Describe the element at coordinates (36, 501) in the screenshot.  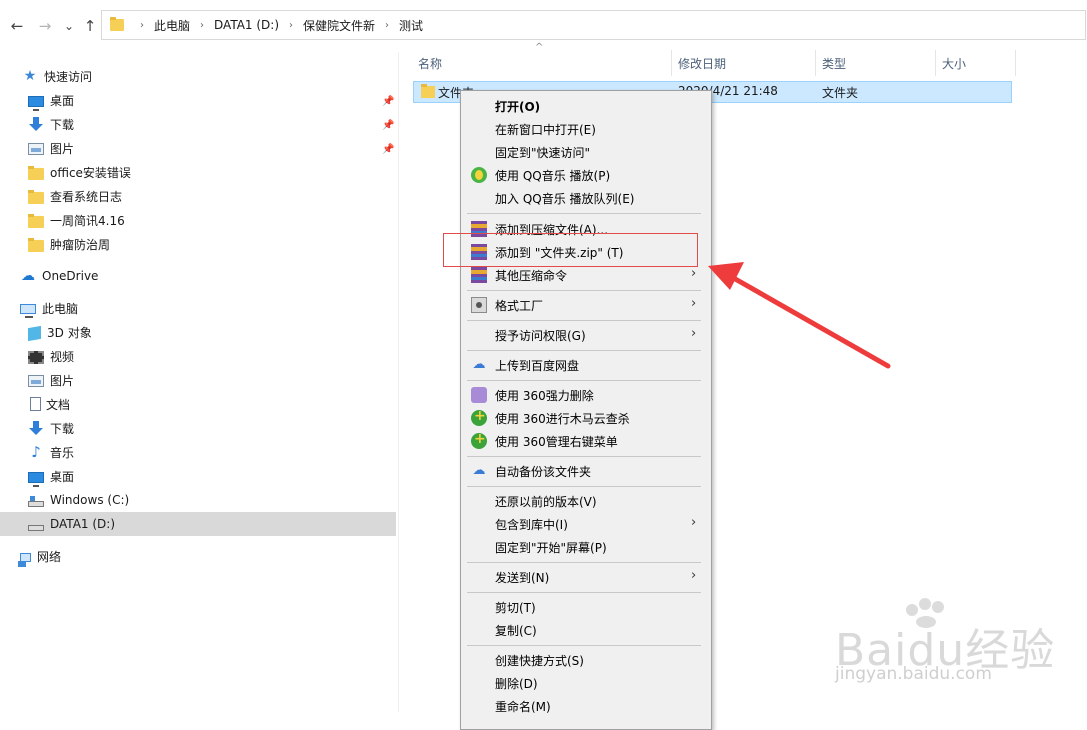
I see `windows-drive-icon` at that location.